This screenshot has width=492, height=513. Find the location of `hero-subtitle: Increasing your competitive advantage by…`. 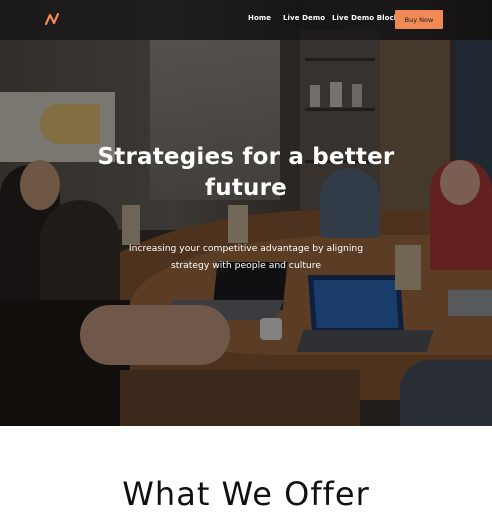

hero-subtitle: Increasing your competitive advantage by… is located at coordinates (246, 257).